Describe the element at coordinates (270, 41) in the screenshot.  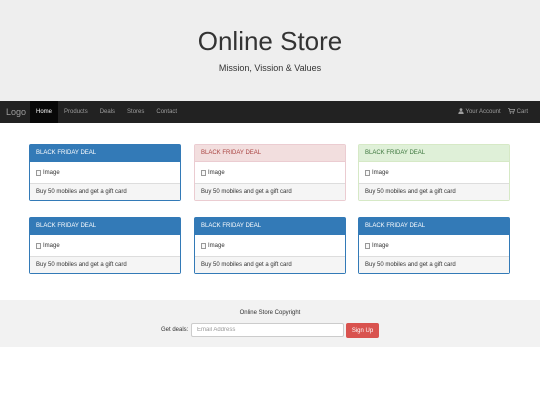
I see `page-title: Online Store` at that location.